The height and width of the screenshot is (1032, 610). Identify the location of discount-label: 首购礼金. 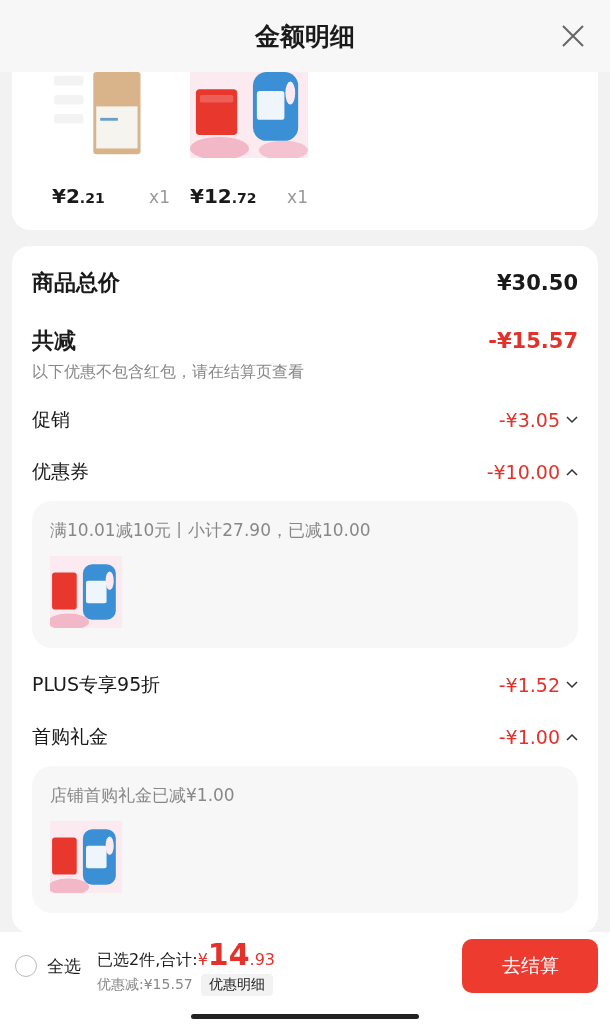
(70, 736).